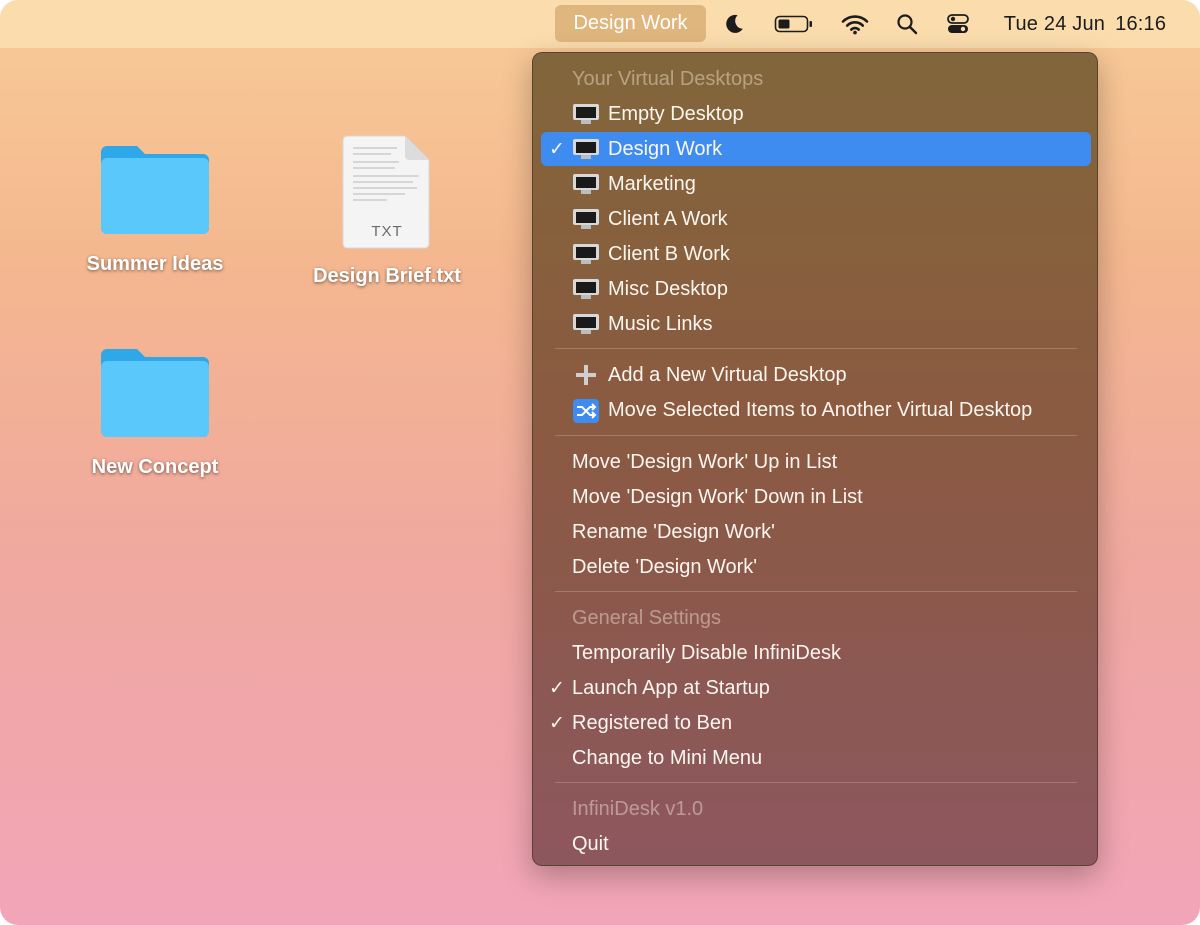  Describe the element at coordinates (155, 264) in the screenshot. I see `desktop-icon-label: Summer Ideas` at that location.